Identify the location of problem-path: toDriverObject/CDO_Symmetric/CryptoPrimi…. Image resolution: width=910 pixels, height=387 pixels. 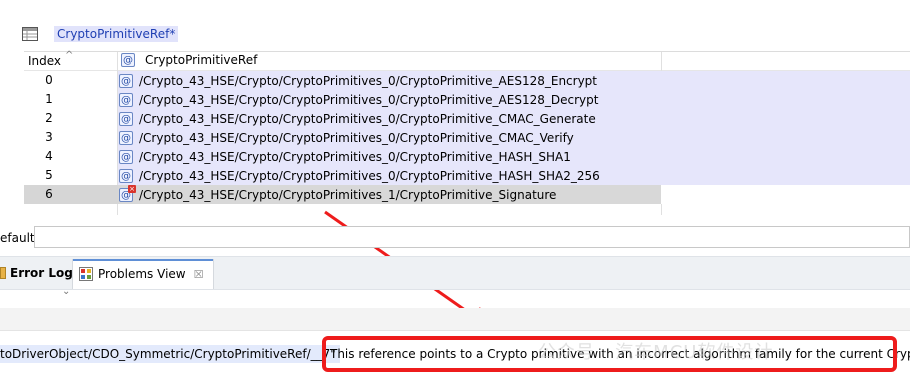
(170, 354).